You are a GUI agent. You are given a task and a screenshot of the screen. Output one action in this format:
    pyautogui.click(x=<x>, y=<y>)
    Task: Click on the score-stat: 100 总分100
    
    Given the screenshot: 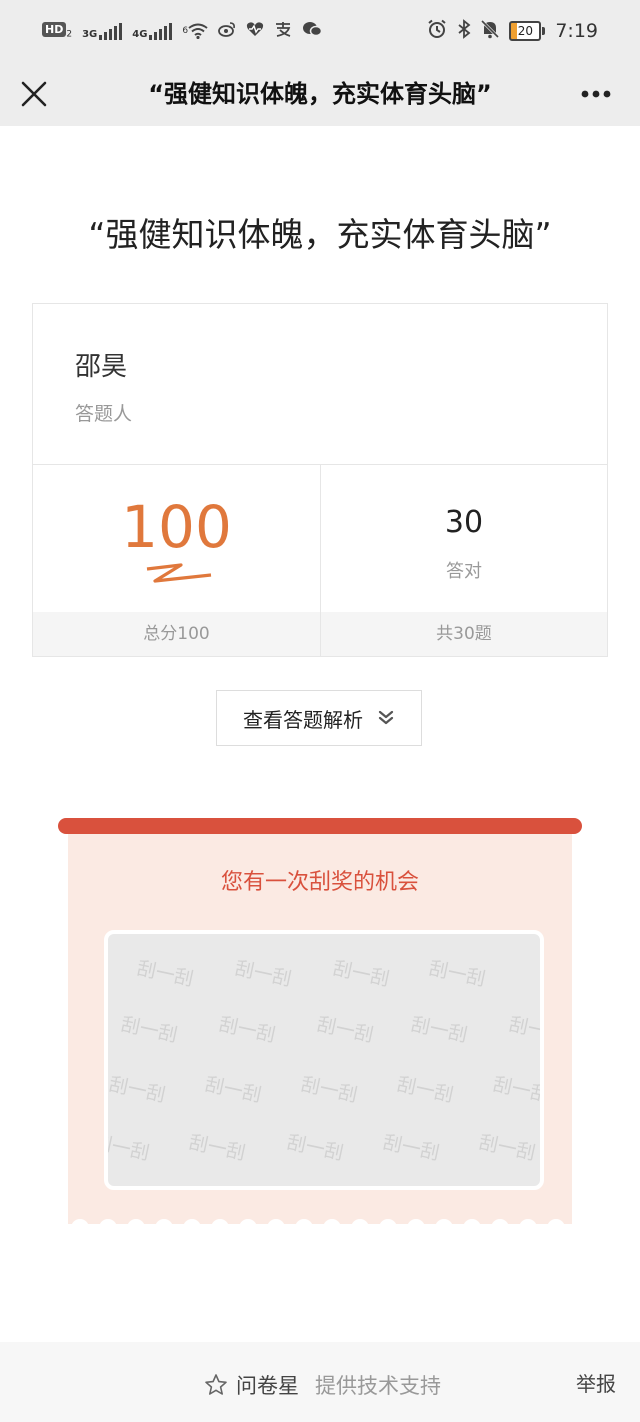 What is the action you would take?
    pyautogui.click(x=177, y=560)
    